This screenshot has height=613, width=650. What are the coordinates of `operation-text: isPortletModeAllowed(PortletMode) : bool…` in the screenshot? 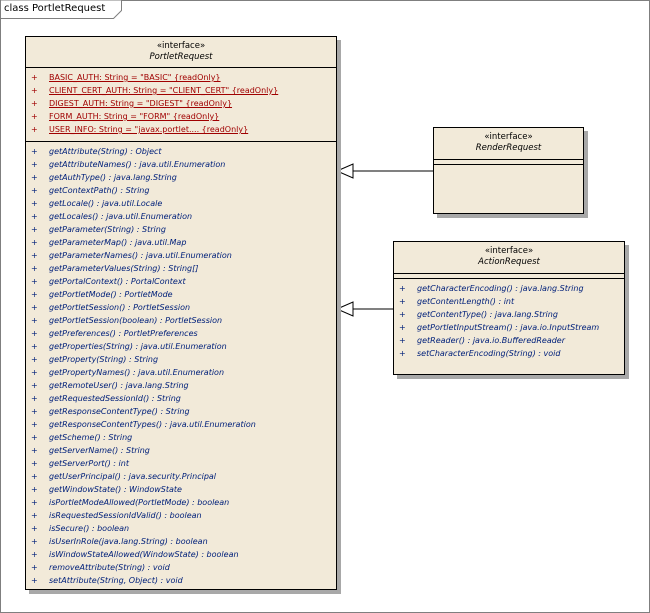 It's located at (139, 502).